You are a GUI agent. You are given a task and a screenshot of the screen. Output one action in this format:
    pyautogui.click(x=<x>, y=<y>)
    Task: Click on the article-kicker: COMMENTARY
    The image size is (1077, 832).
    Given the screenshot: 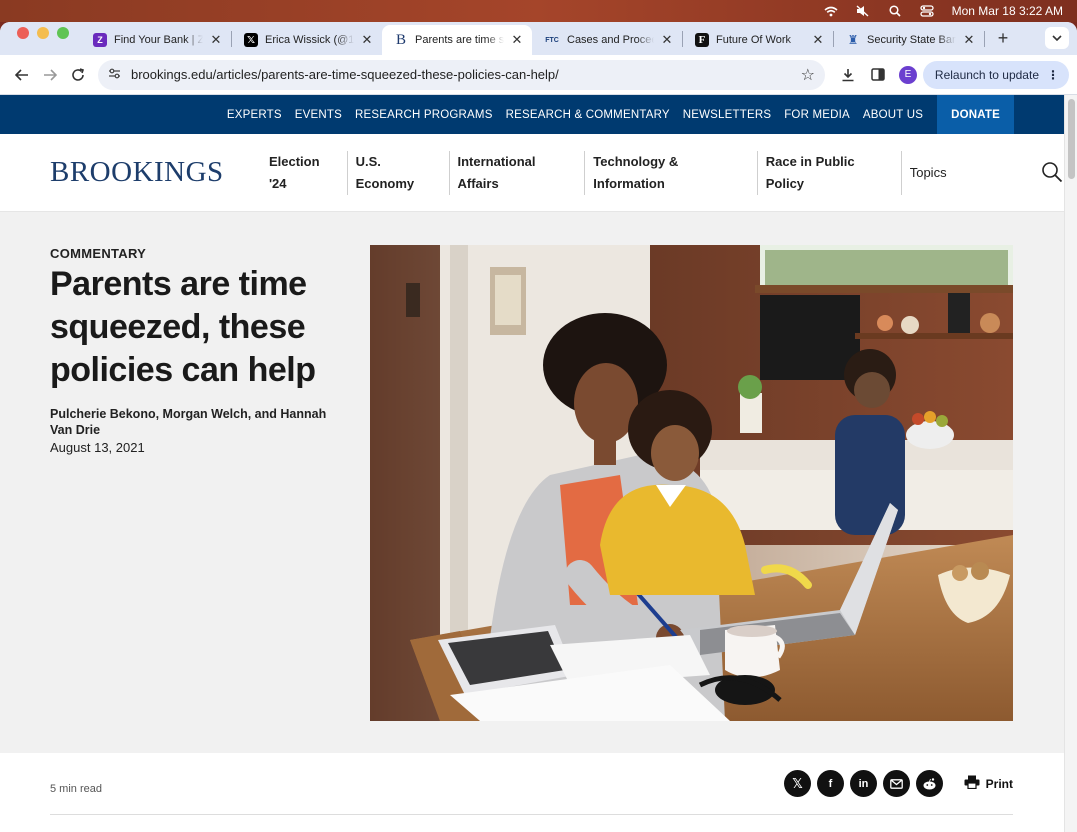 What is the action you would take?
    pyautogui.click(x=98, y=253)
    